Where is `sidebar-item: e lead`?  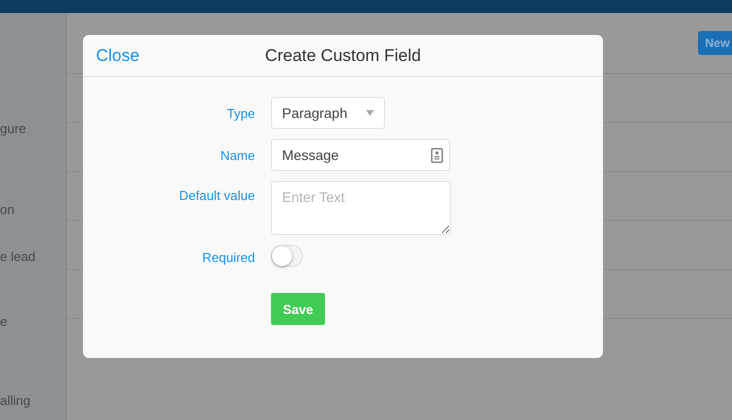 sidebar-item: e lead is located at coordinates (33, 259).